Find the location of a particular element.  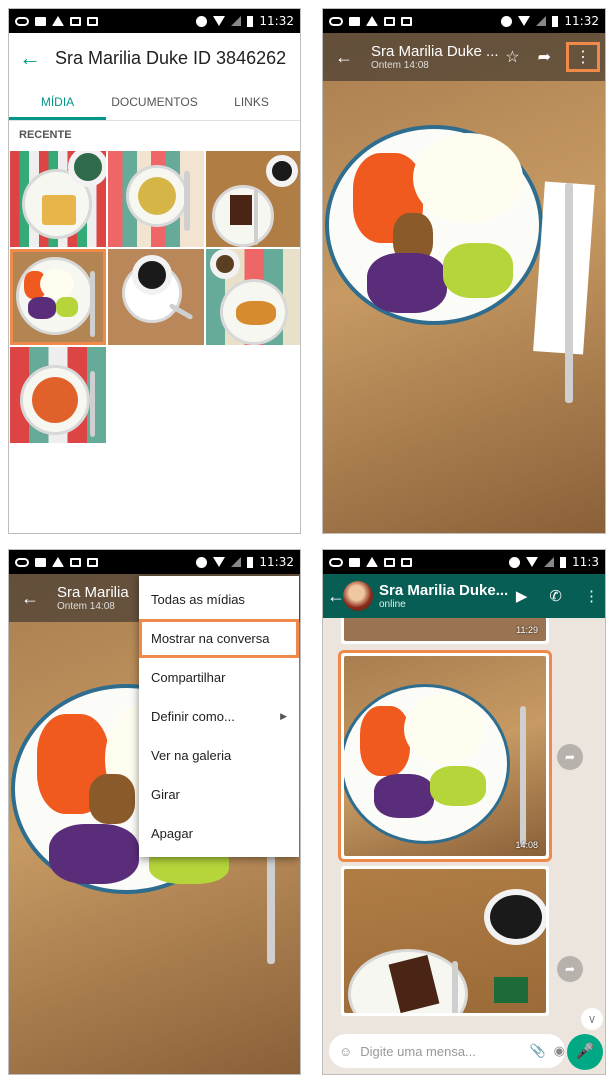

message-input: ☺ Digite uma mensa... 📎 ◉ is located at coordinates (447, 1051).